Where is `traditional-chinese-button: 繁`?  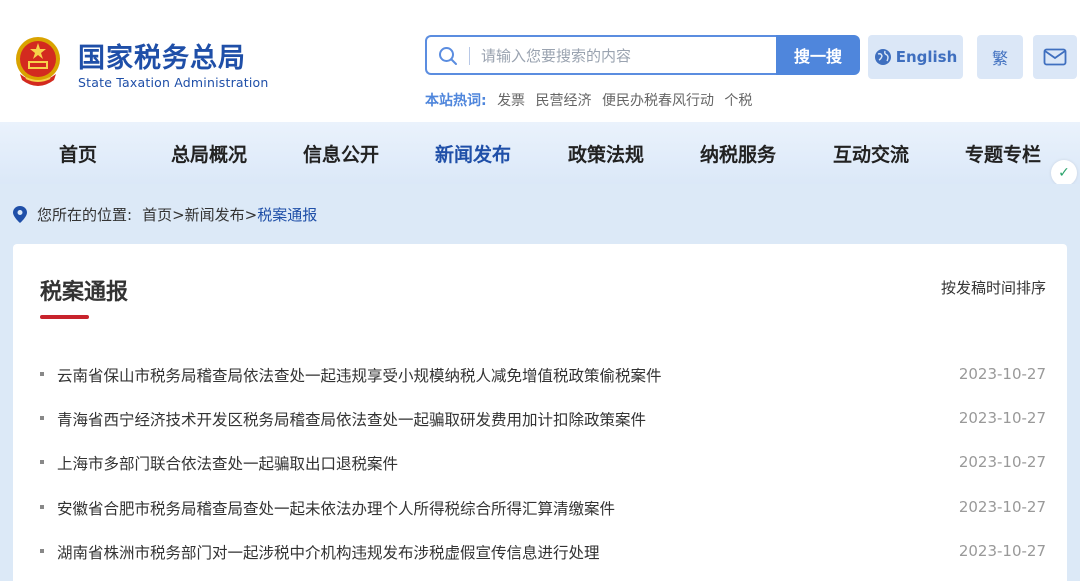
traditional-chinese-button: 繁 is located at coordinates (1000, 57).